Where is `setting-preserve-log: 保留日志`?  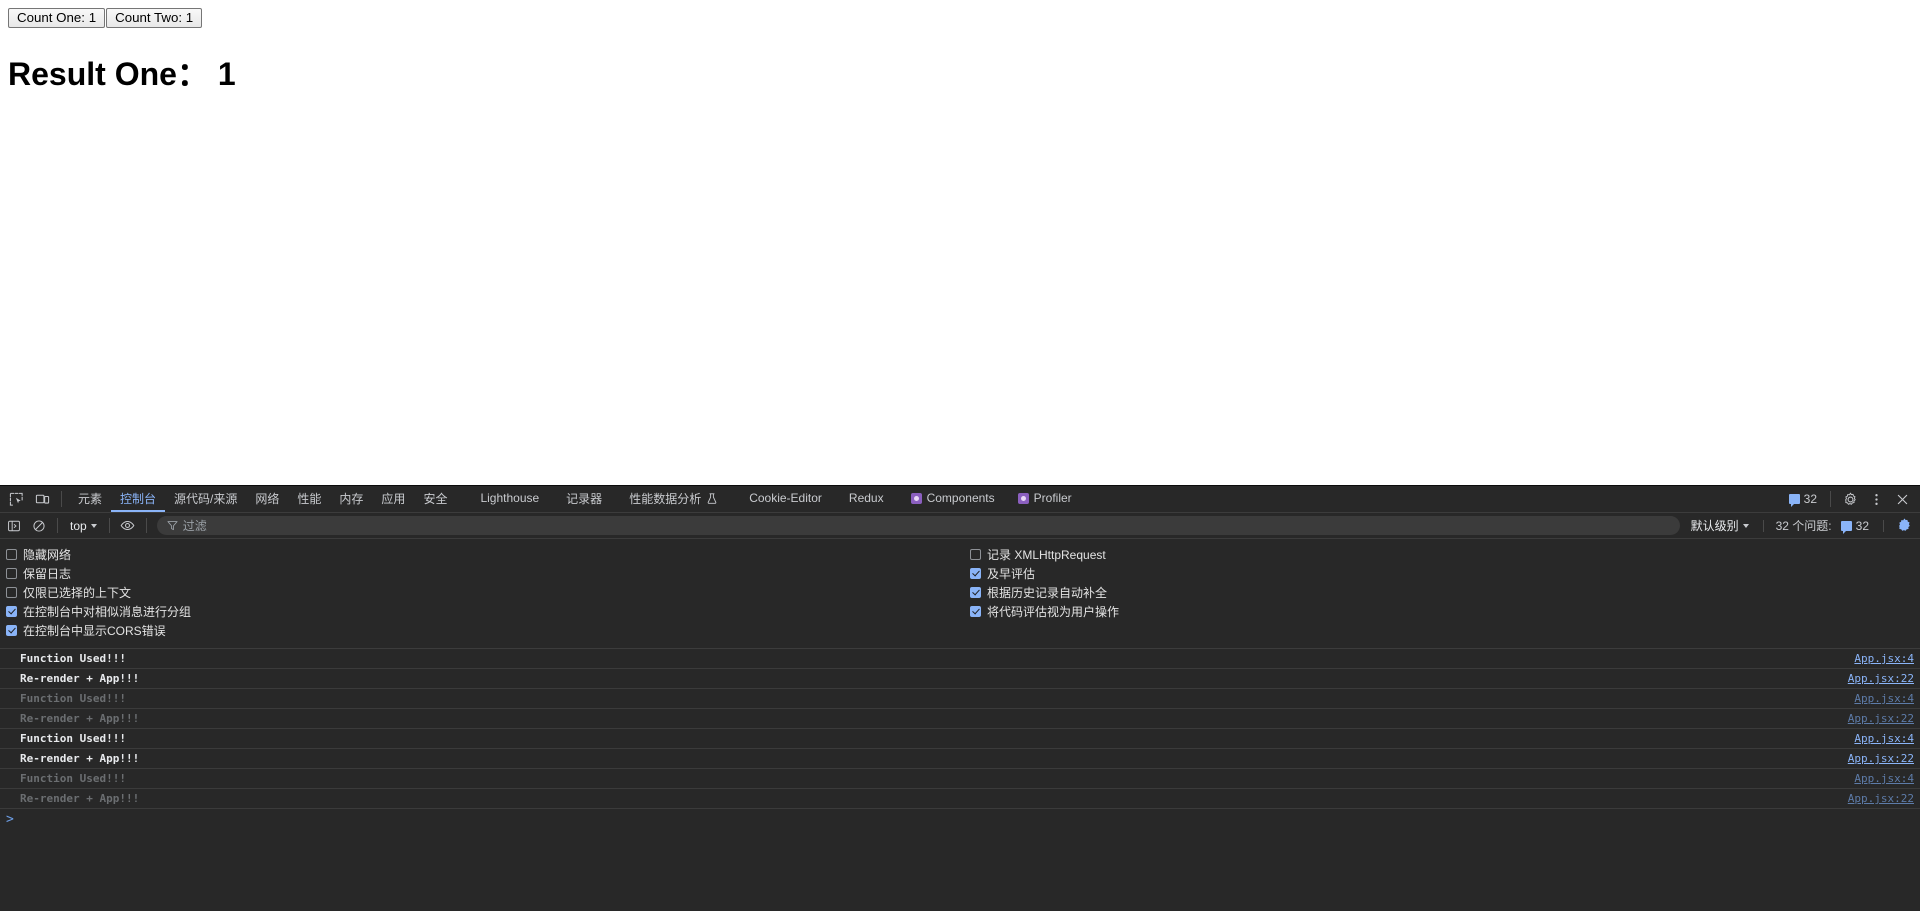 setting-preserve-log: 保留日志 is located at coordinates (488, 573).